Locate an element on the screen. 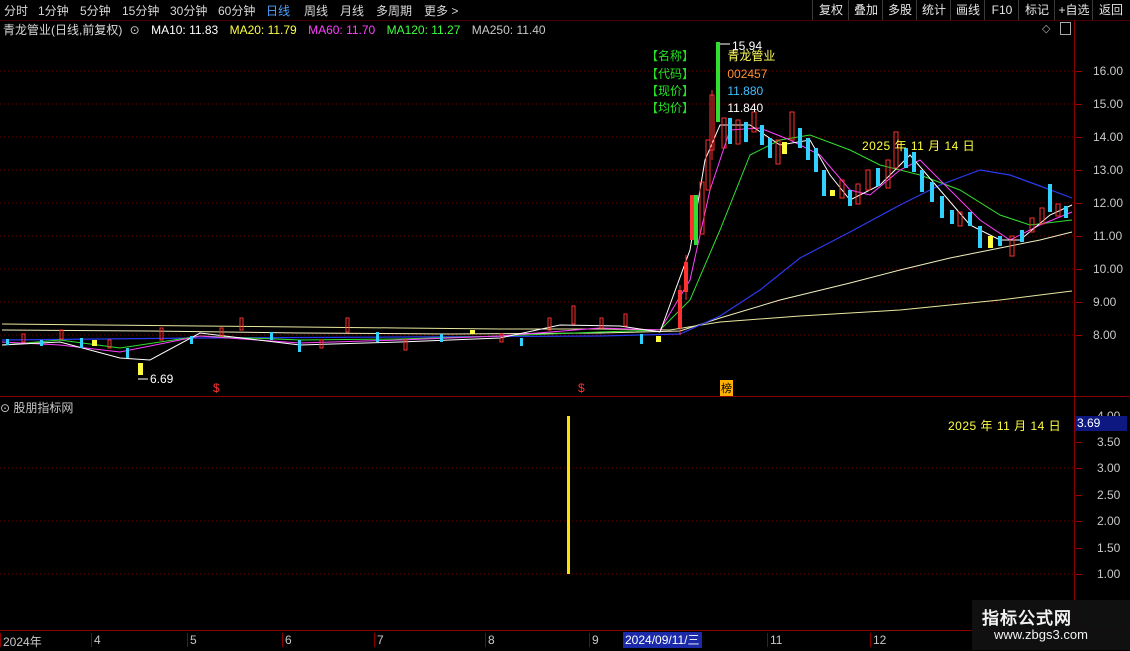 Image resolution: width=1130 pixels, height=651 pixels. price-tick: 15.00 is located at coordinates (1099, 104).